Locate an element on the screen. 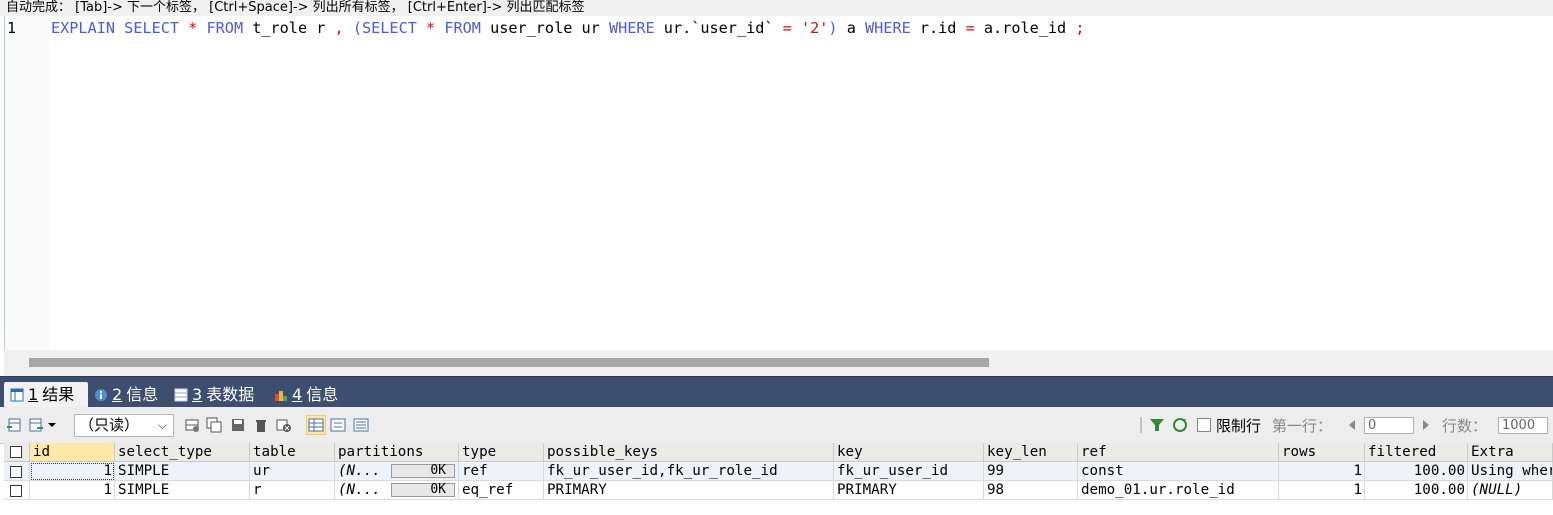 The image size is (1553, 515). cell-key-len: 98 is located at coordinates (1031, 490).